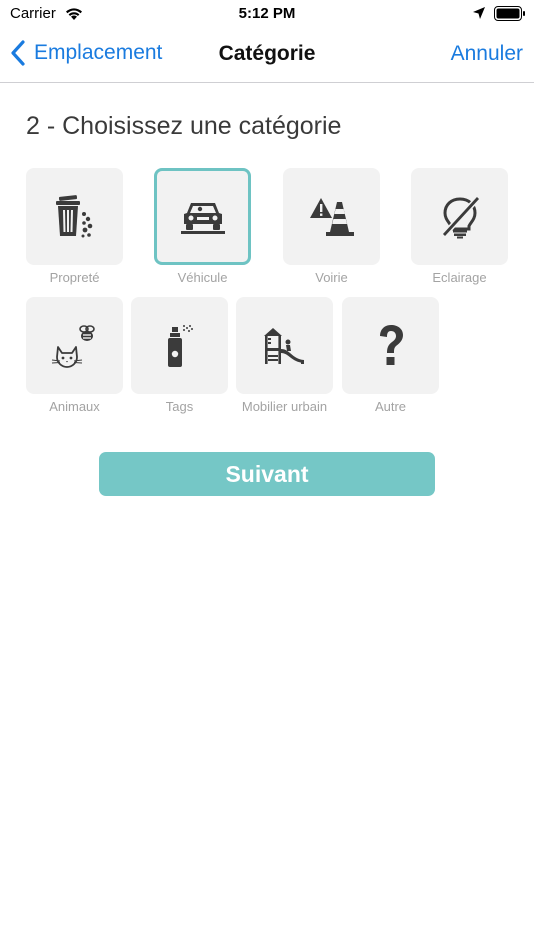 Image resolution: width=534 pixels, height=950 pixels. I want to click on category-vehicule: Véhicule, so click(202, 226).